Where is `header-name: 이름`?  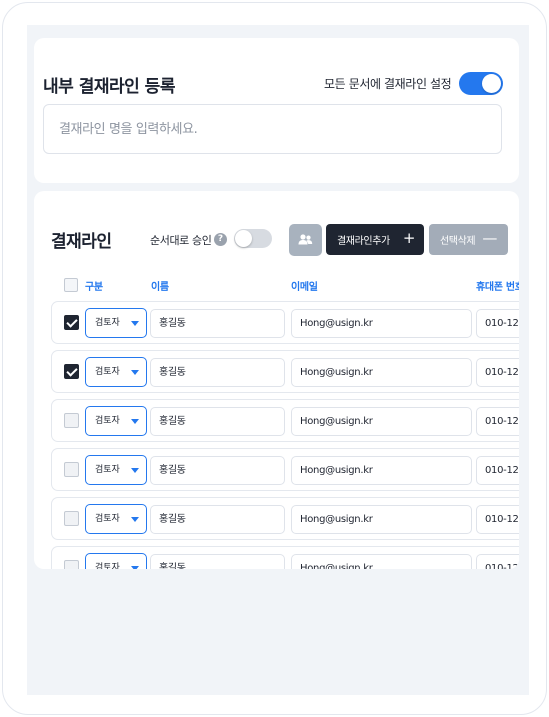 header-name: 이름 is located at coordinates (160, 287).